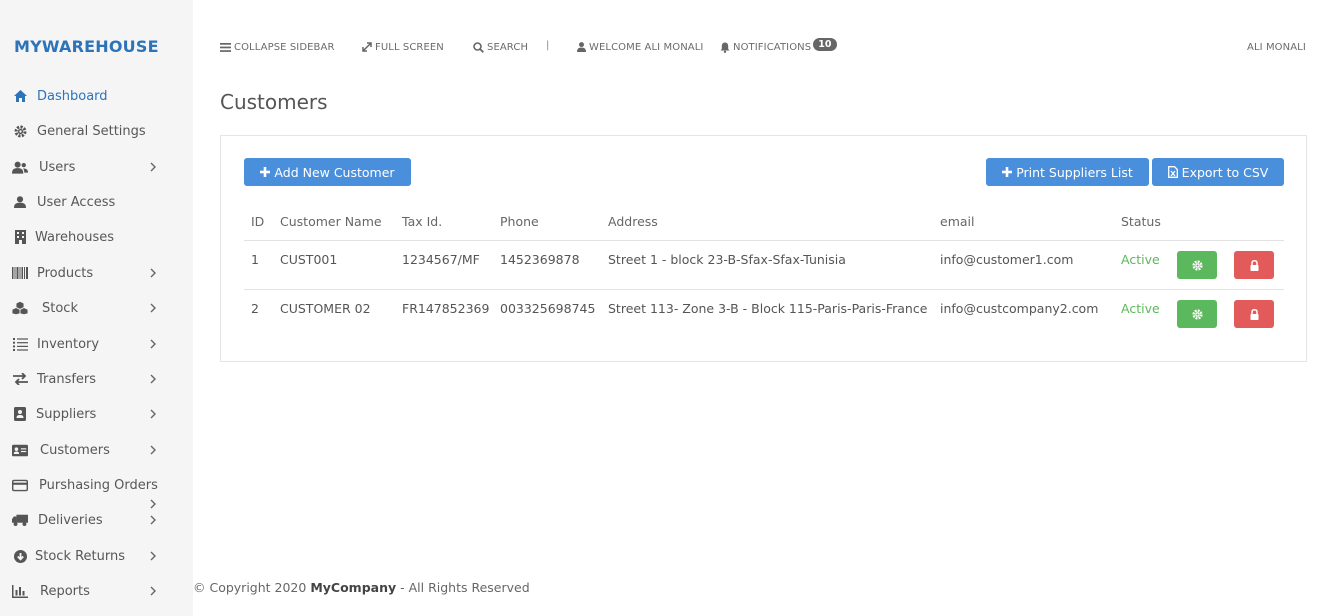  I want to click on notifications-button: NOTIFICATIONS 10, so click(778, 46).